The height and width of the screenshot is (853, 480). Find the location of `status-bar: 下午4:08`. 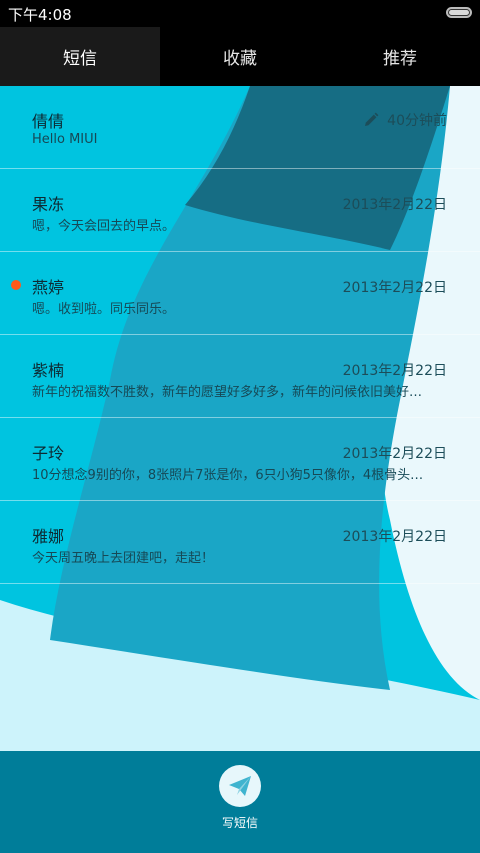

status-bar: 下午4:08 is located at coordinates (240, 13).